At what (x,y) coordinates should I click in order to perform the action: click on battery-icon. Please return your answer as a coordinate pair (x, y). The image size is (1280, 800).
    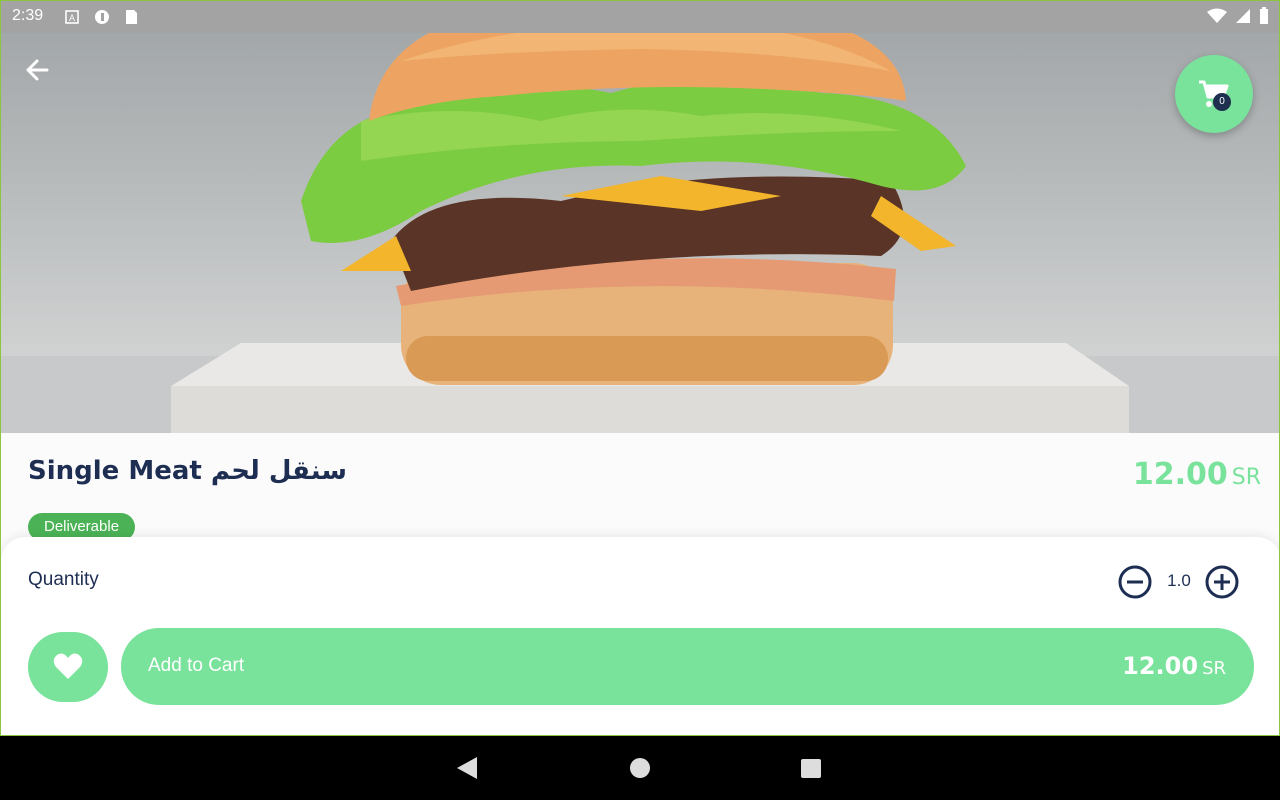
    Looking at the image, I should click on (1264, 18).